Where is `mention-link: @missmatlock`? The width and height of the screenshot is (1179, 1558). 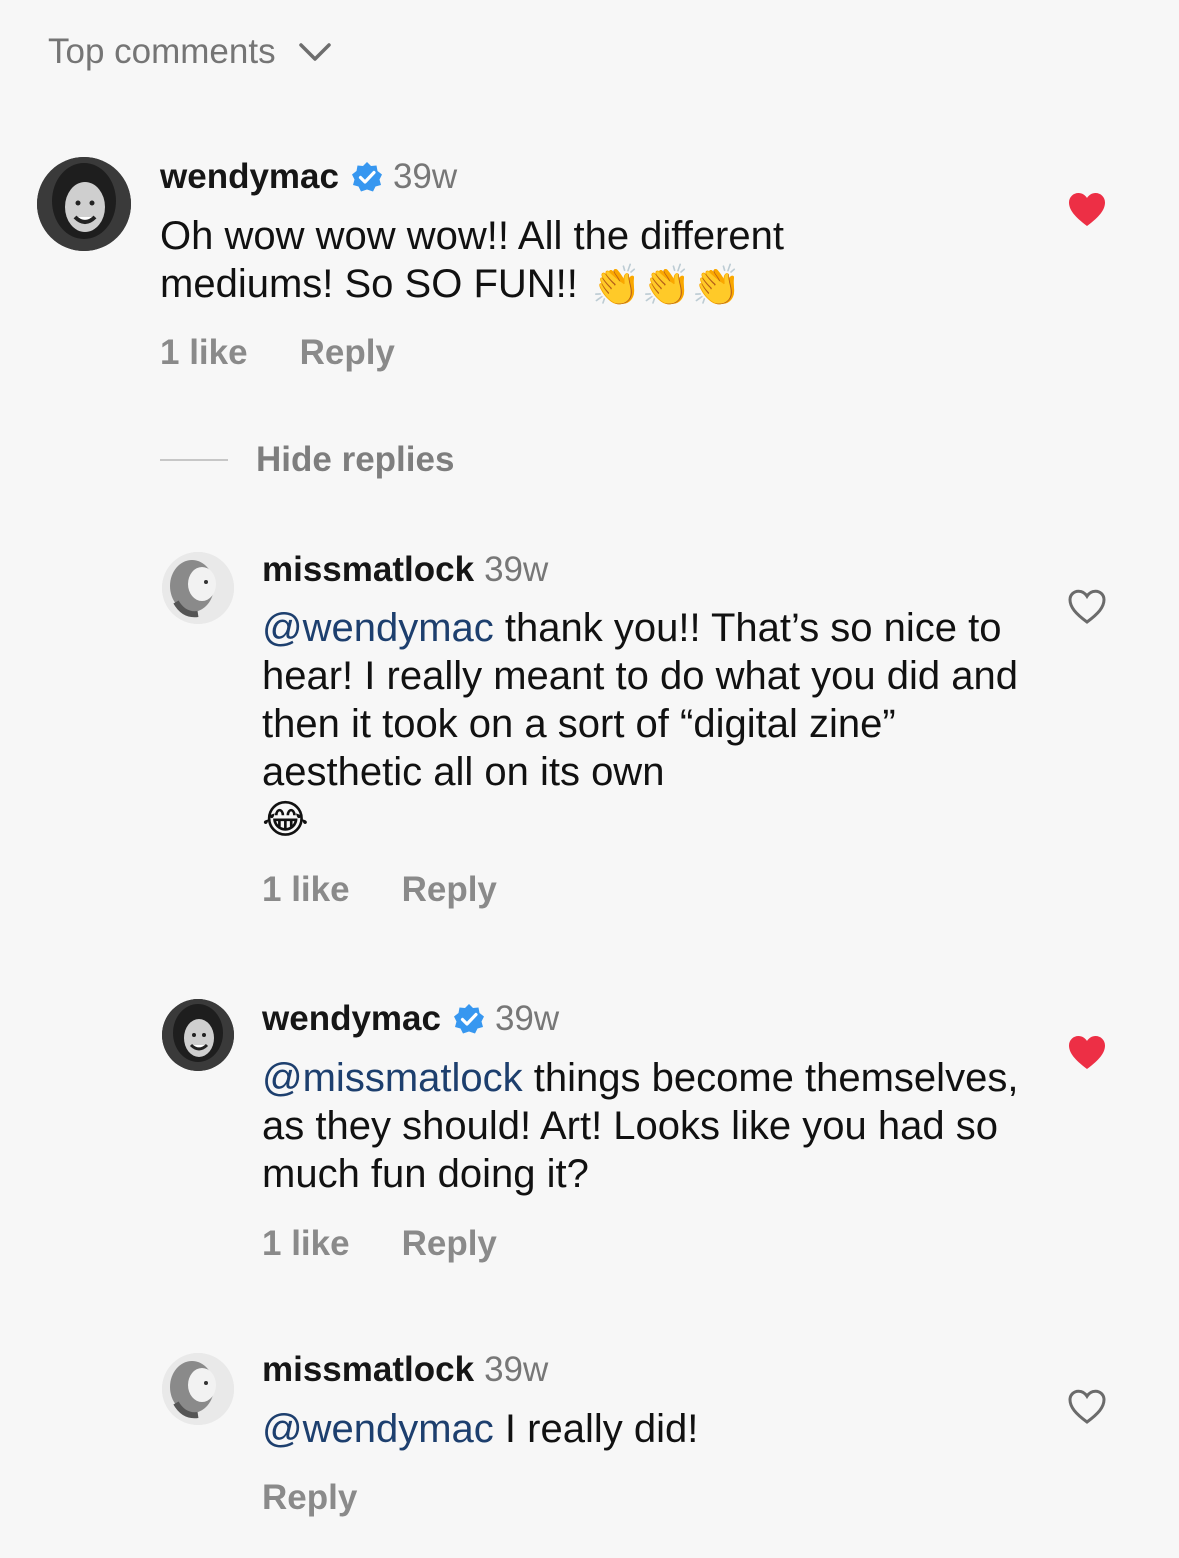 mention-link: @missmatlock is located at coordinates (392, 1078).